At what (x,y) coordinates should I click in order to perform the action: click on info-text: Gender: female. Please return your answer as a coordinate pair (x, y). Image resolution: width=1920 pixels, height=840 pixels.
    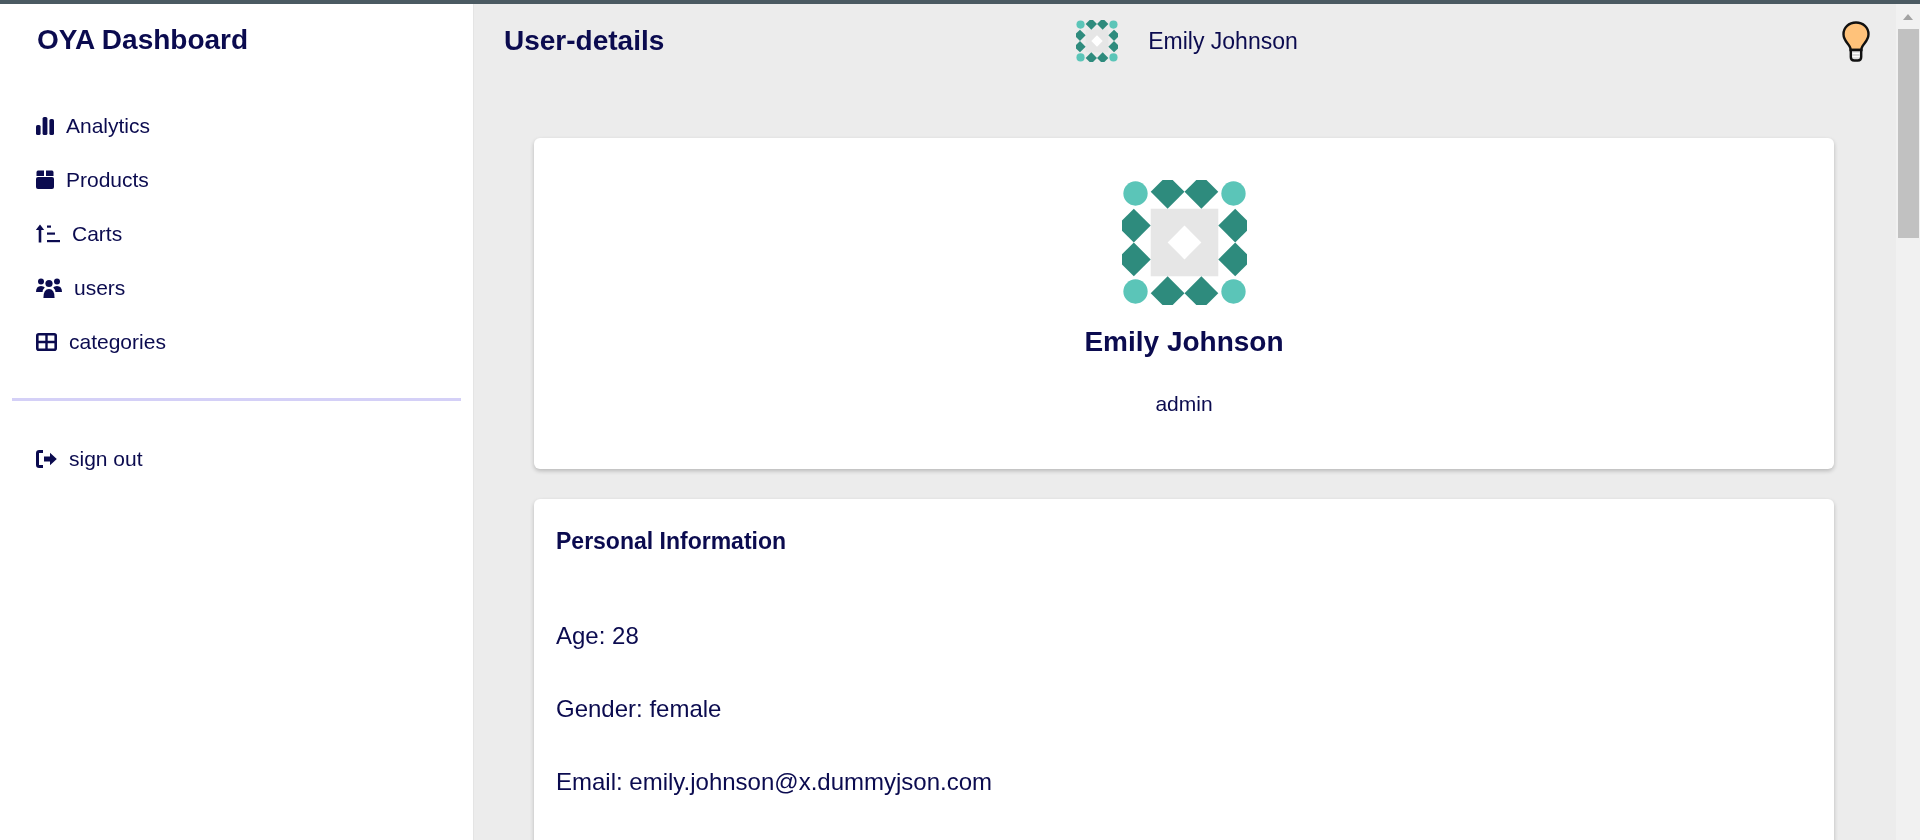
    Looking at the image, I should click on (639, 708).